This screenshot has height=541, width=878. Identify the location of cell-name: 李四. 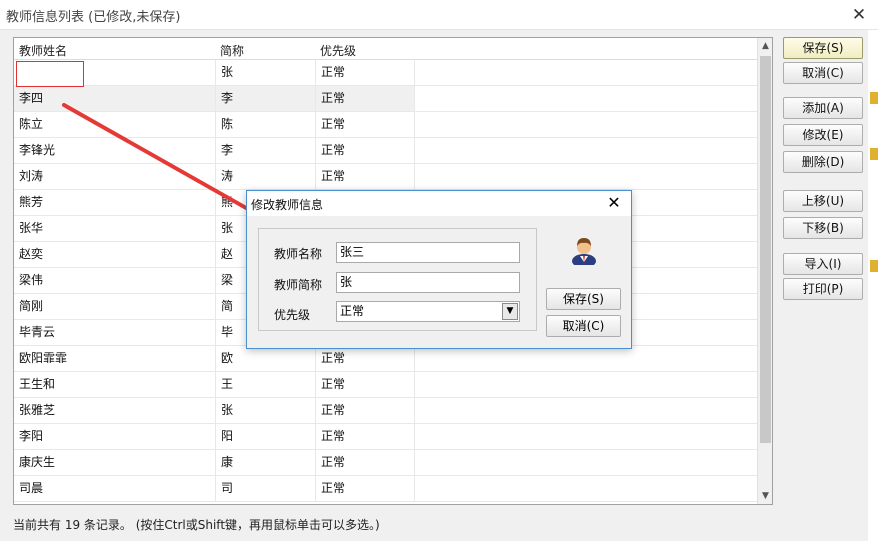
(114, 98).